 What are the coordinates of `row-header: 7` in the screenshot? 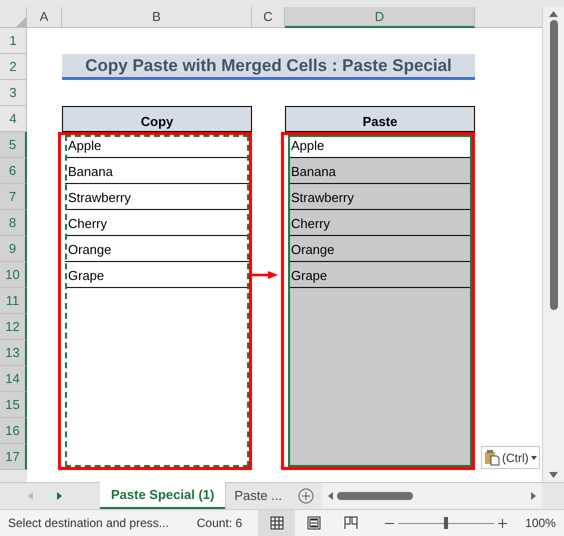 It's located at (13, 197).